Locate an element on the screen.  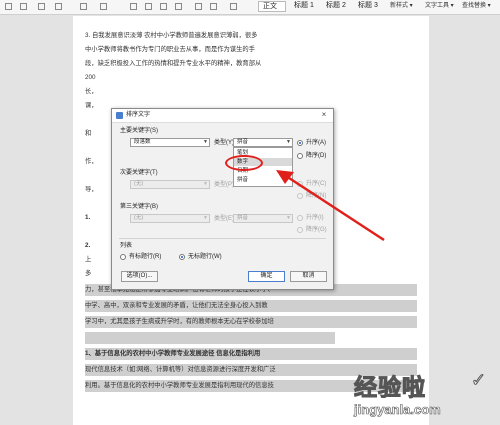
watermark-text: 经验啦 is located at coordinates (390, 387).